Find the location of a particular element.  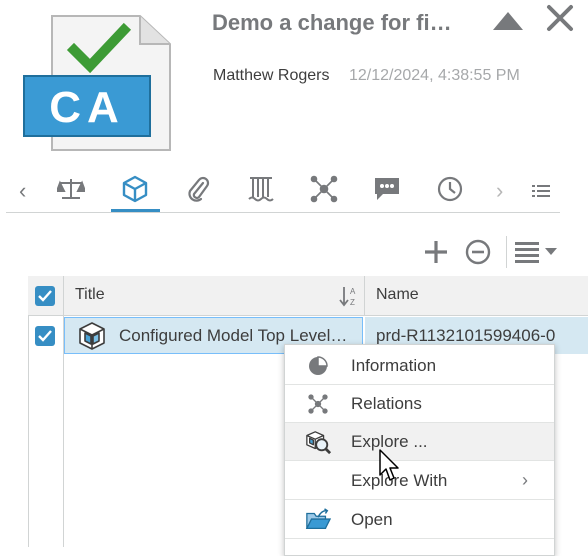

tab-attachments is located at coordinates (198, 189).